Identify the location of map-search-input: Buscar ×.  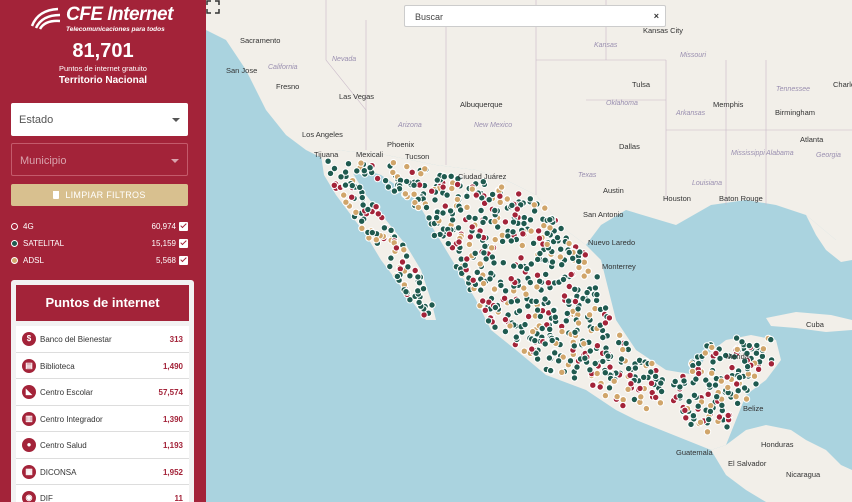
(535, 16).